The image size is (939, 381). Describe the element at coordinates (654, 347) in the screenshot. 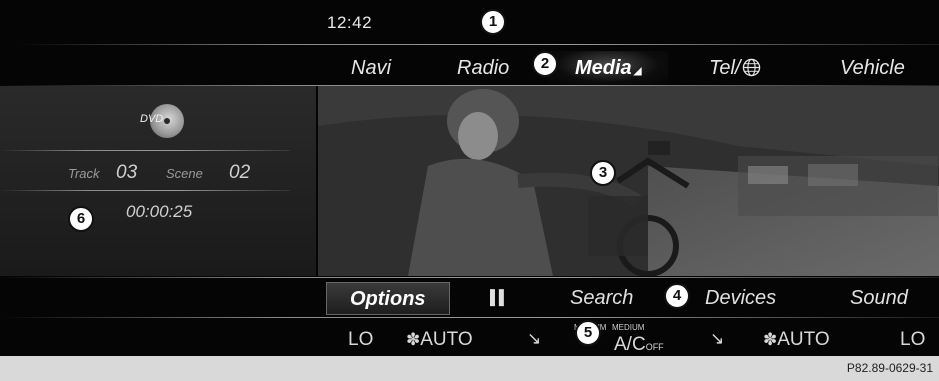

I see `ac-off-label: OFF` at that location.